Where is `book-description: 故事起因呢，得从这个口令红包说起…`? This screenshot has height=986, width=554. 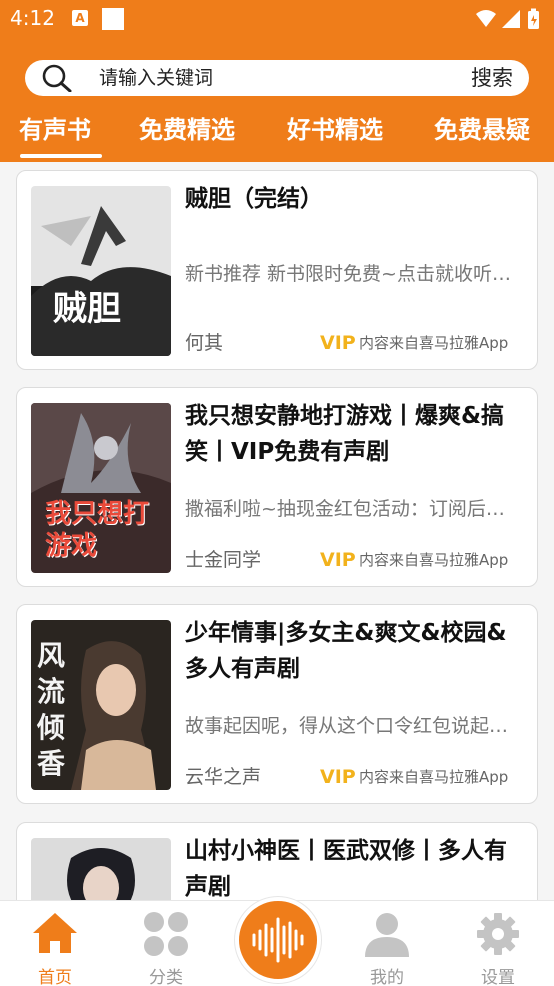
book-description: 故事起因呢，得从这个口令红包说起… is located at coordinates (347, 726).